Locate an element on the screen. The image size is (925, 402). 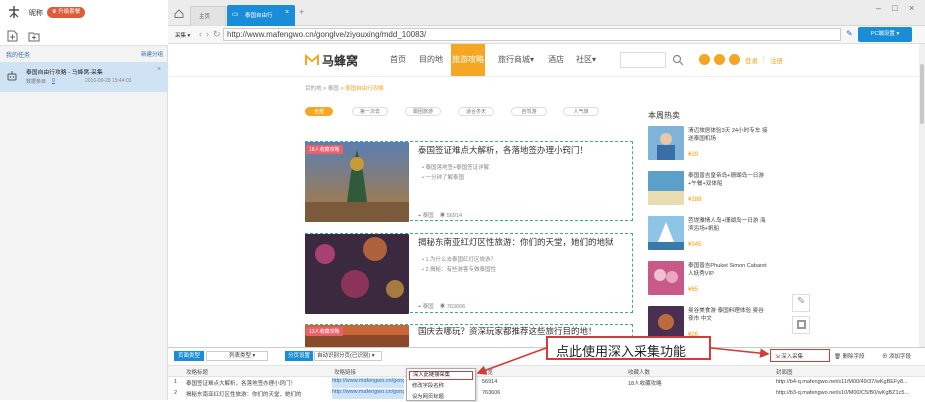
new-folder-icon is located at coordinates (34, 36).